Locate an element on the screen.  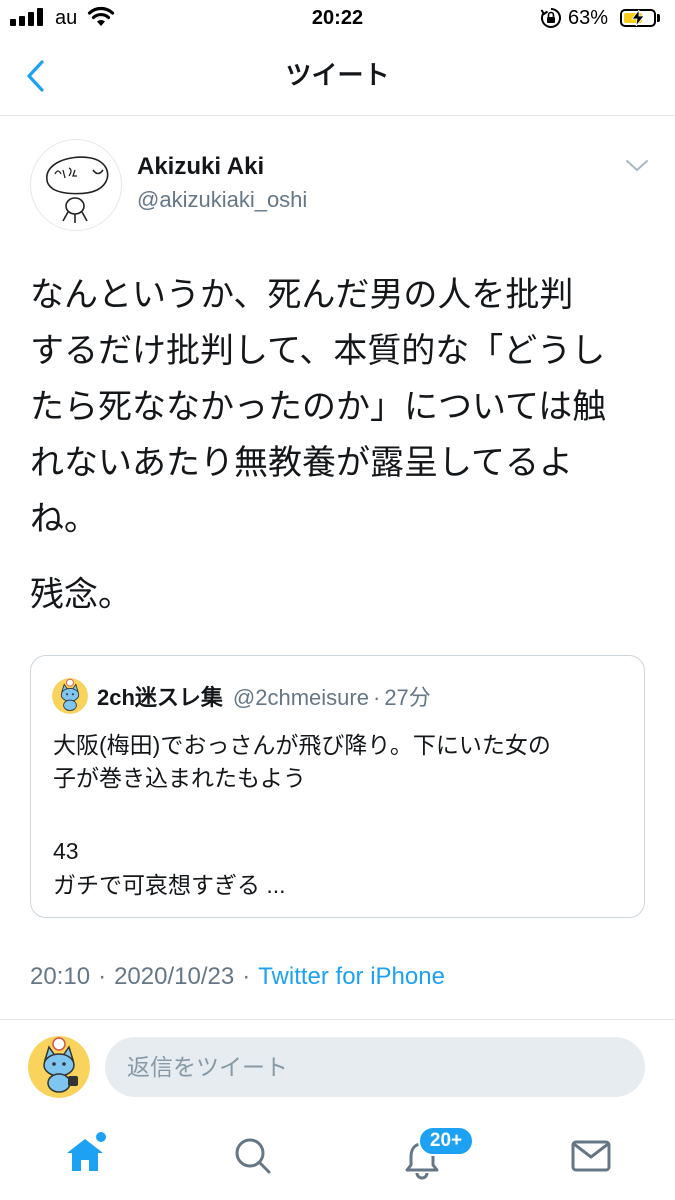
tweet-source-link: Twitter for iPhone is located at coordinates (351, 976).